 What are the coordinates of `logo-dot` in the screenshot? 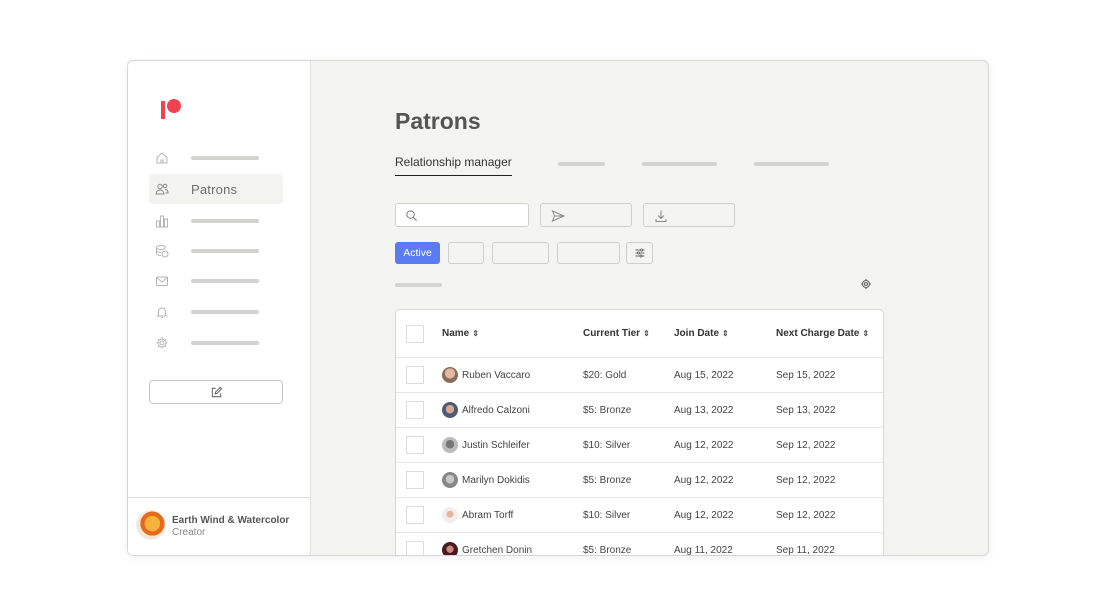 It's located at (174, 106).